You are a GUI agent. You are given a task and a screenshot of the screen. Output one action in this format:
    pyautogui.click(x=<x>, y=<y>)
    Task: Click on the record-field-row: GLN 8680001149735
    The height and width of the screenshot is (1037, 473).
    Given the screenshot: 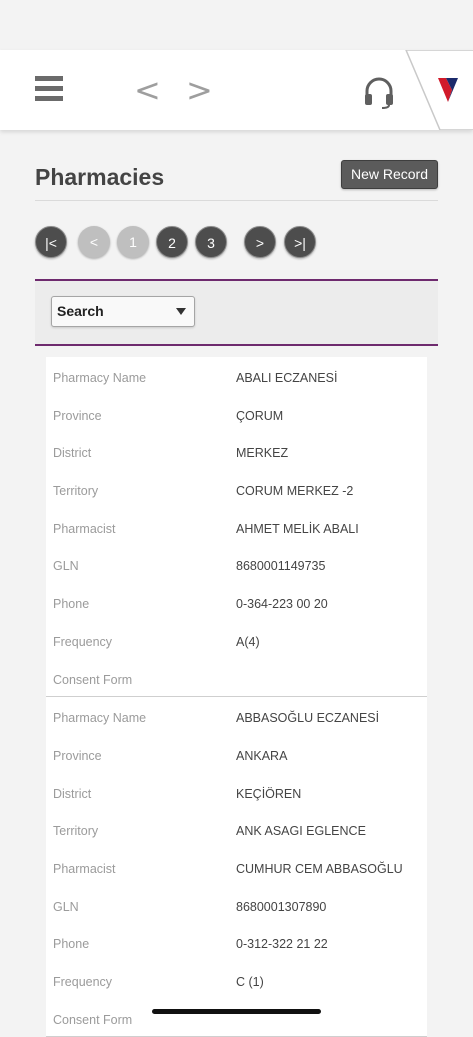 What is the action you would take?
    pyautogui.click(x=236, y=564)
    